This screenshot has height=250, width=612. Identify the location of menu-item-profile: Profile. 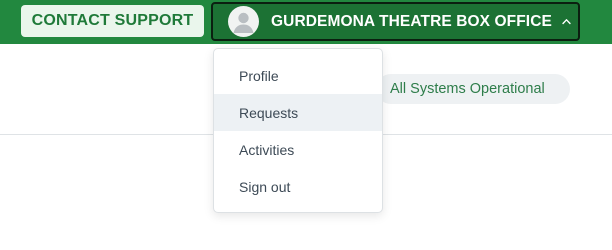
(298, 75).